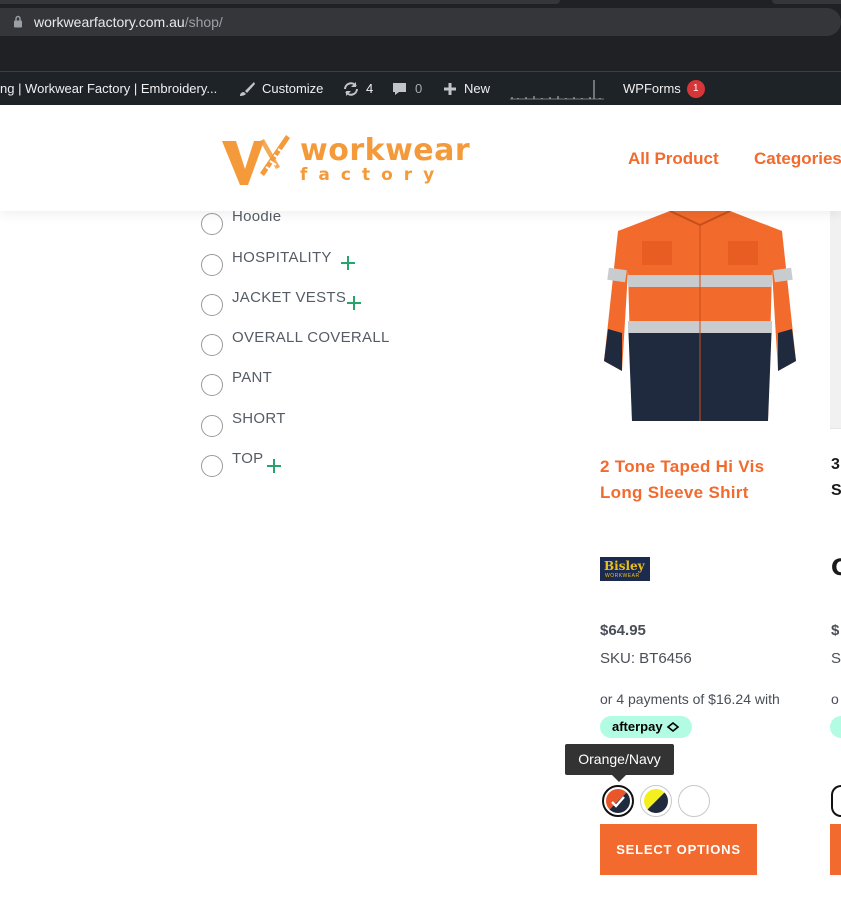 The width and height of the screenshot is (841, 899). I want to click on paintbrush-icon, so click(247, 88).